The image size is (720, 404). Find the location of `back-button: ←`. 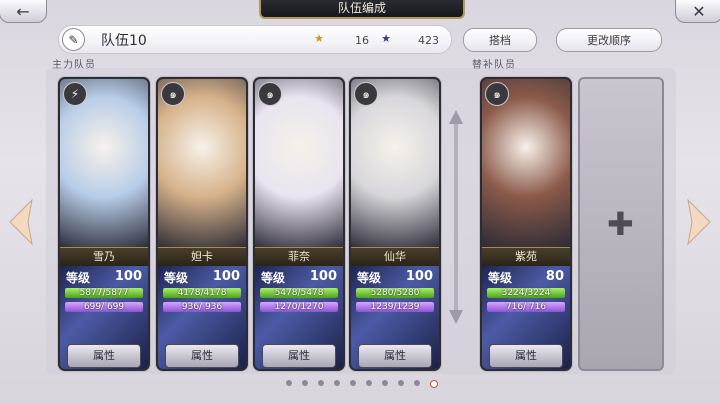

back-button: ← is located at coordinates (23, 11).